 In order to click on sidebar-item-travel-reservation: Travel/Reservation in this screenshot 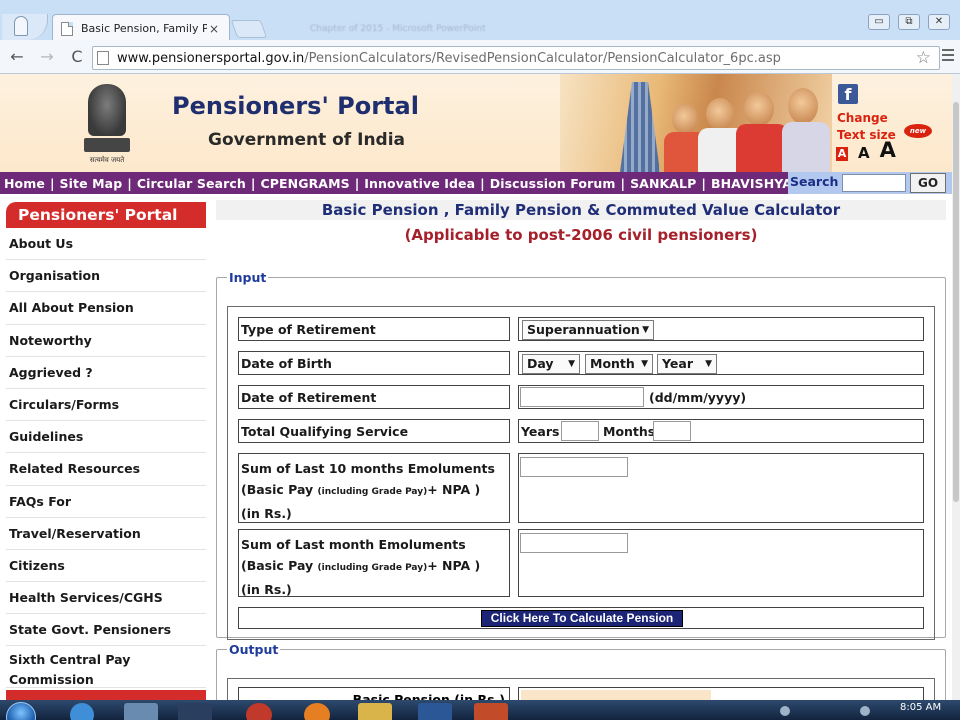, I will do `click(106, 534)`.